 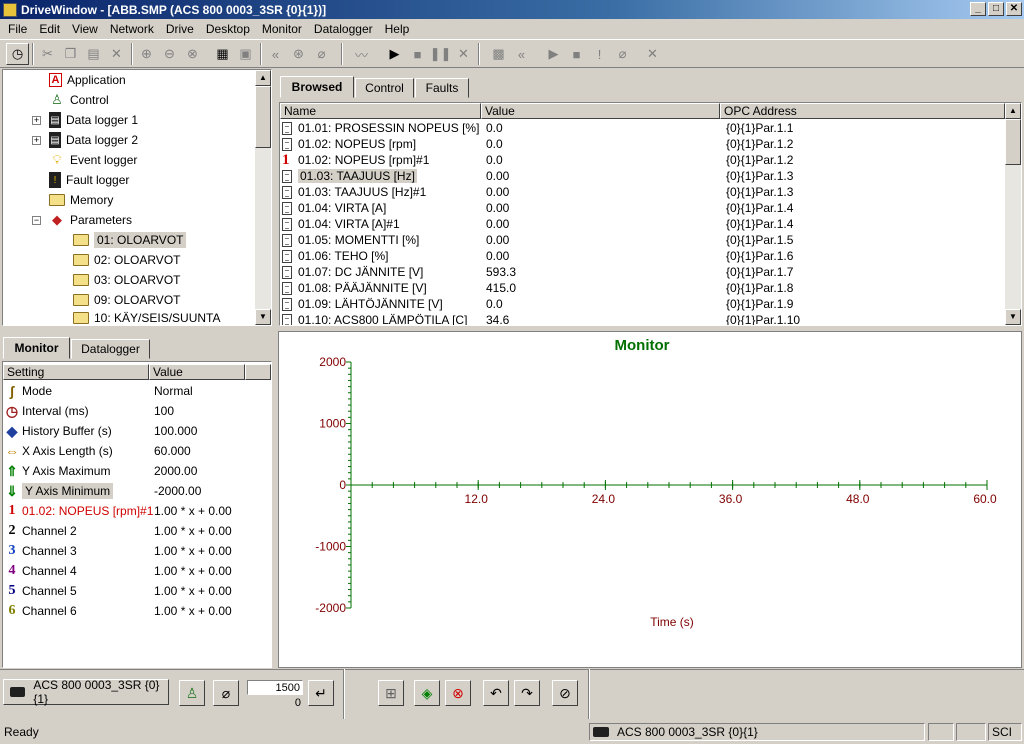 I want to click on menu-file: File, so click(x=17, y=29).